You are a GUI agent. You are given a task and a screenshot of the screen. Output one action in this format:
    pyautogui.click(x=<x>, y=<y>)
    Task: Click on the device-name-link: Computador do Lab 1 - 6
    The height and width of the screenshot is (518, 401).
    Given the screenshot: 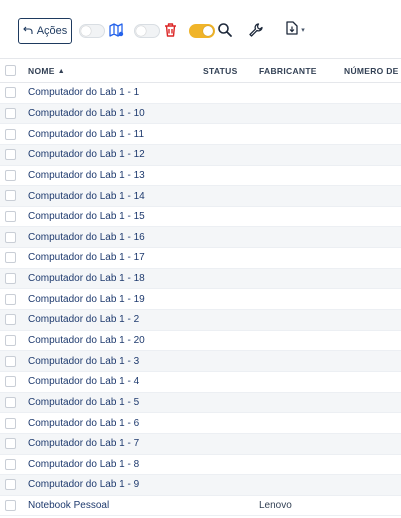 What is the action you would take?
    pyautogui.click(x=113, y=423)
    